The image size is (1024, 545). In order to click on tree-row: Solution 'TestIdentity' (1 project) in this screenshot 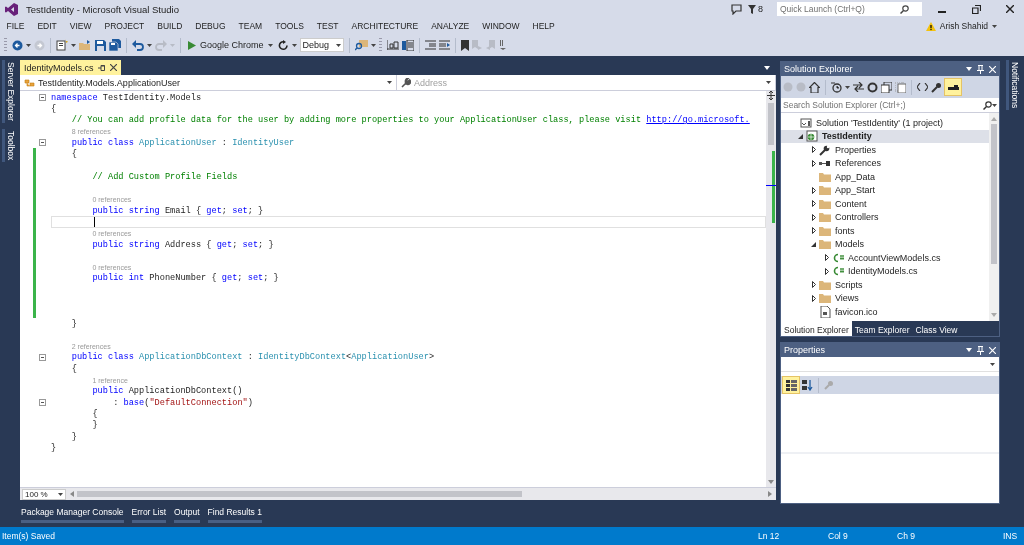, I will do `click(885, 123)`.